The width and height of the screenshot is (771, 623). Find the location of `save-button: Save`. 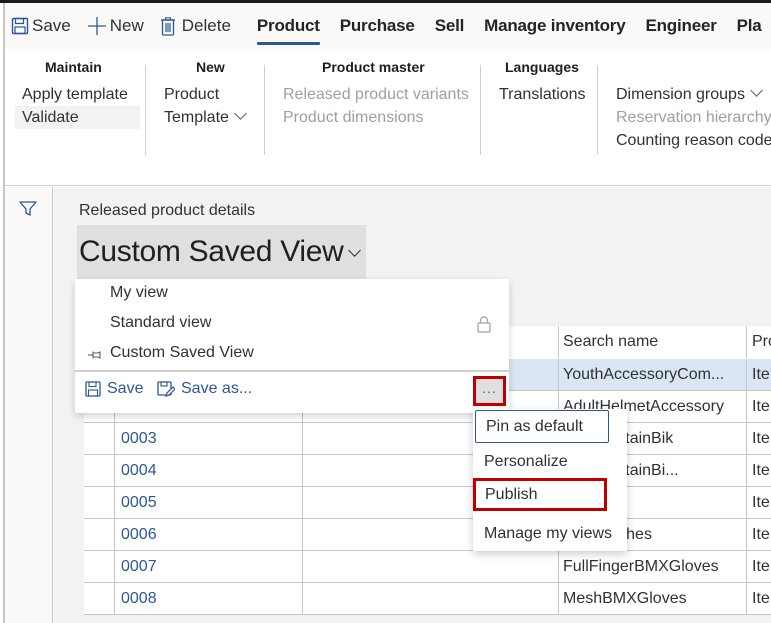

save-button: Save is located at coordinates (42, 26).